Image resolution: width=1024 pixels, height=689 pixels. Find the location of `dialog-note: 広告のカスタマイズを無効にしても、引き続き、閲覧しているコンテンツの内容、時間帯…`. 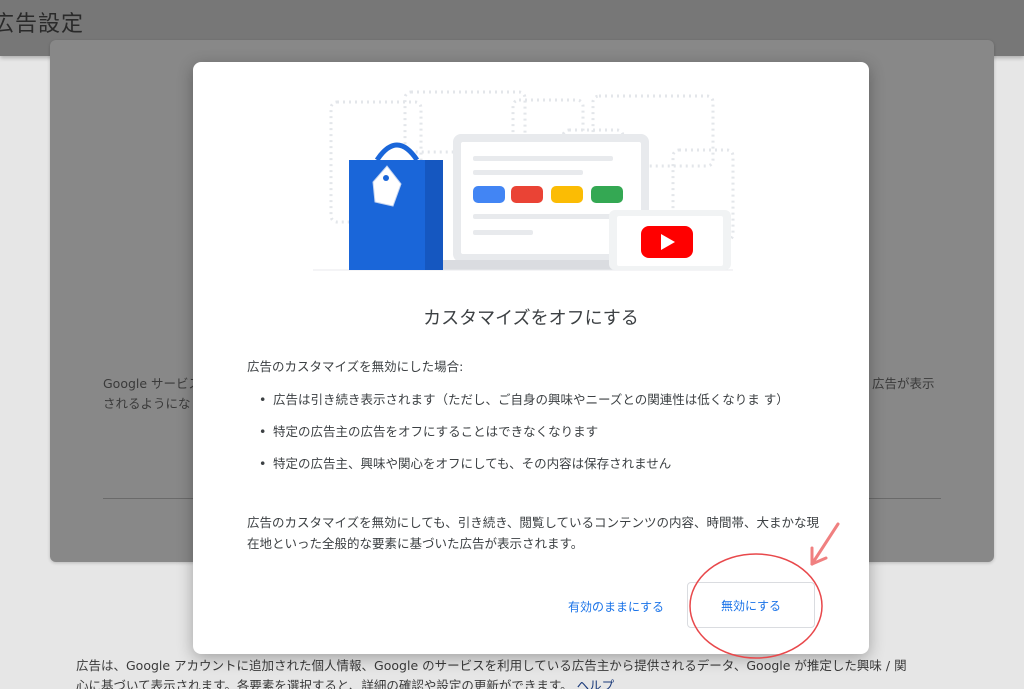

dialog-note: 広告のカスタマイズを無効にしても、引き続き、閲覧しているコンテンツの内容、時間帯… is located at coordinates (533, 533).